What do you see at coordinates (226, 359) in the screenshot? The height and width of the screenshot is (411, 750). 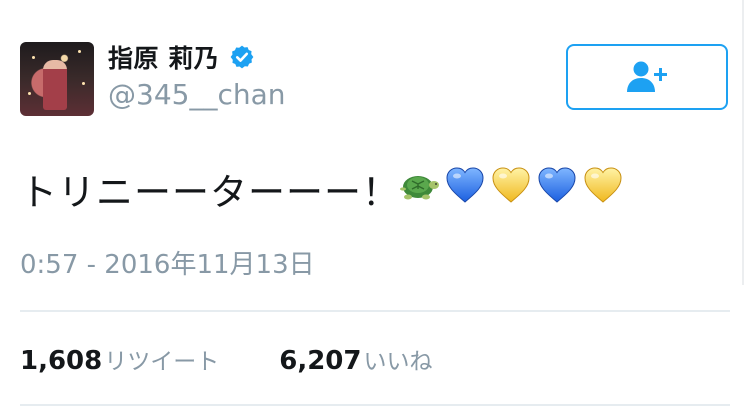 I see `tweet-stats: 1,608 リツイート 6,207 いいね` at bounding box center [226, 359].